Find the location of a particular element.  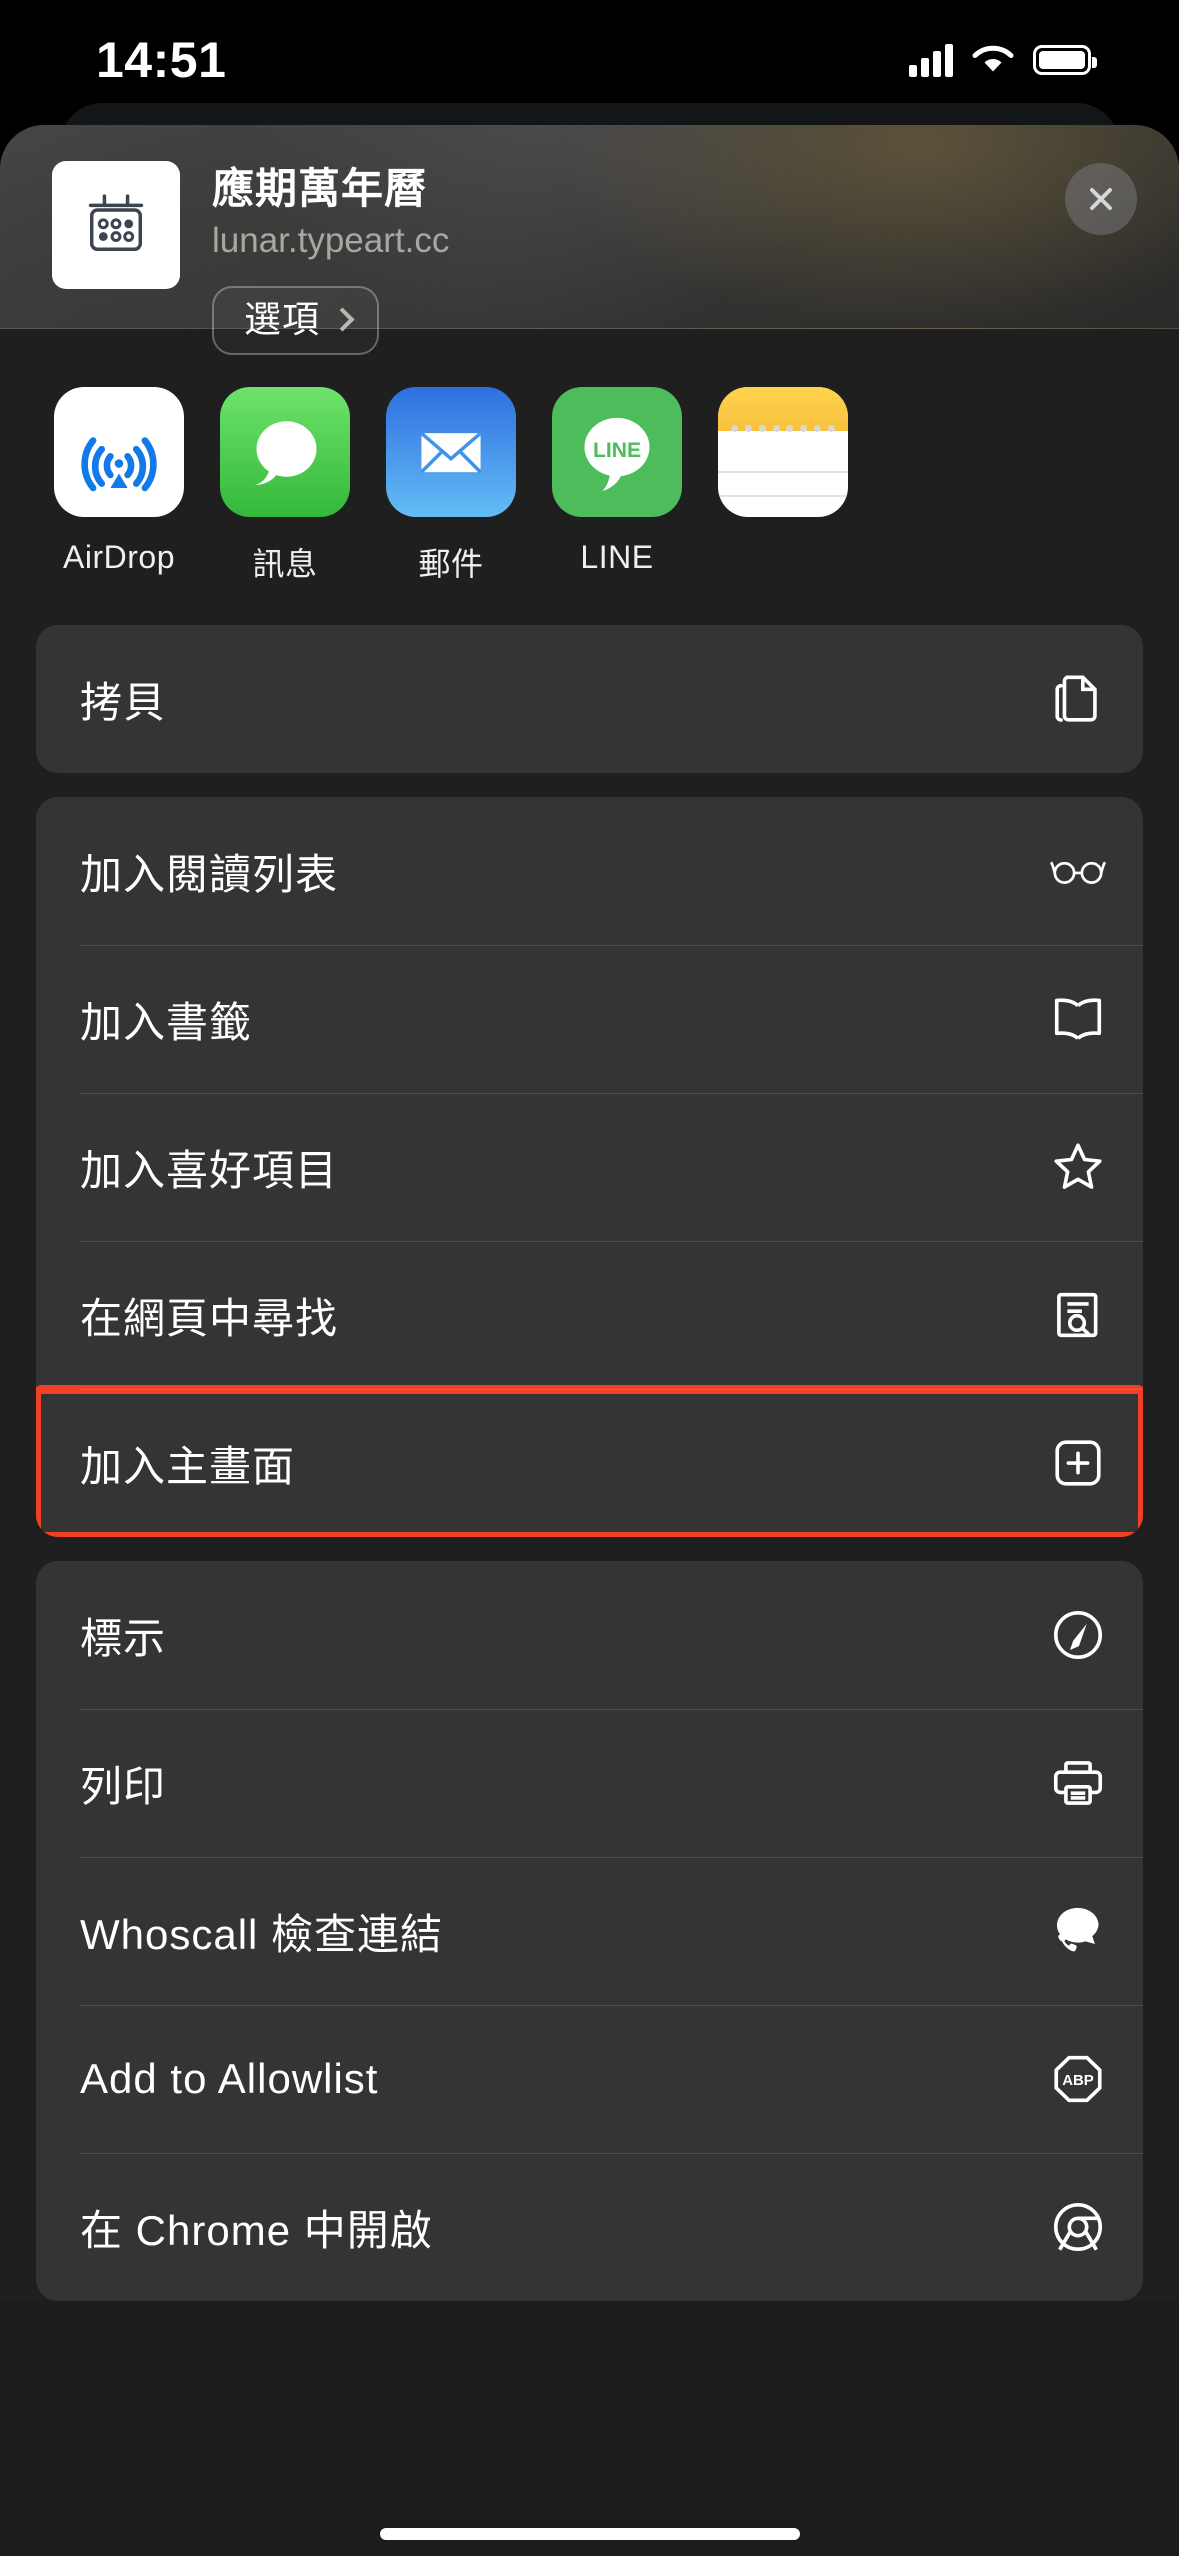

line-icon: LINE is located at coordinates (617, 452).